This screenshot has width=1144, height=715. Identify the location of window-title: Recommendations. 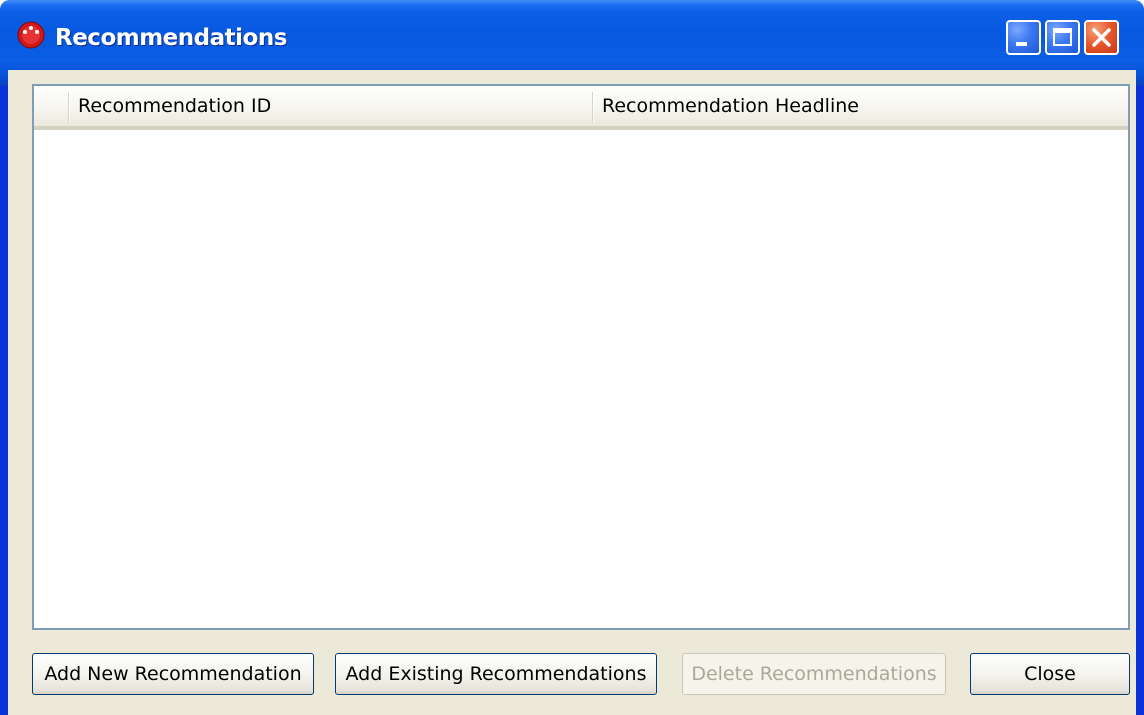
(171, 38).